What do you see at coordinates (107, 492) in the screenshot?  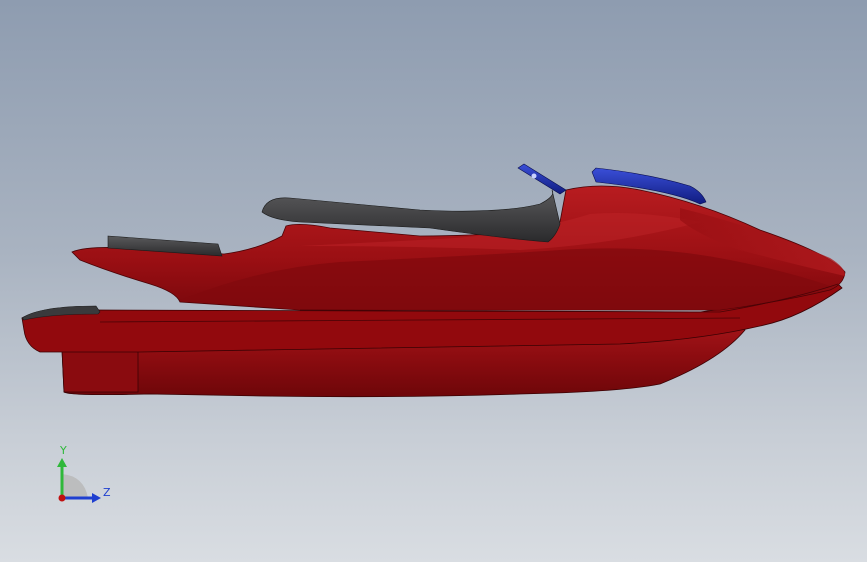 I see `z-axis-label: Z` at bounding box center [107, 492].